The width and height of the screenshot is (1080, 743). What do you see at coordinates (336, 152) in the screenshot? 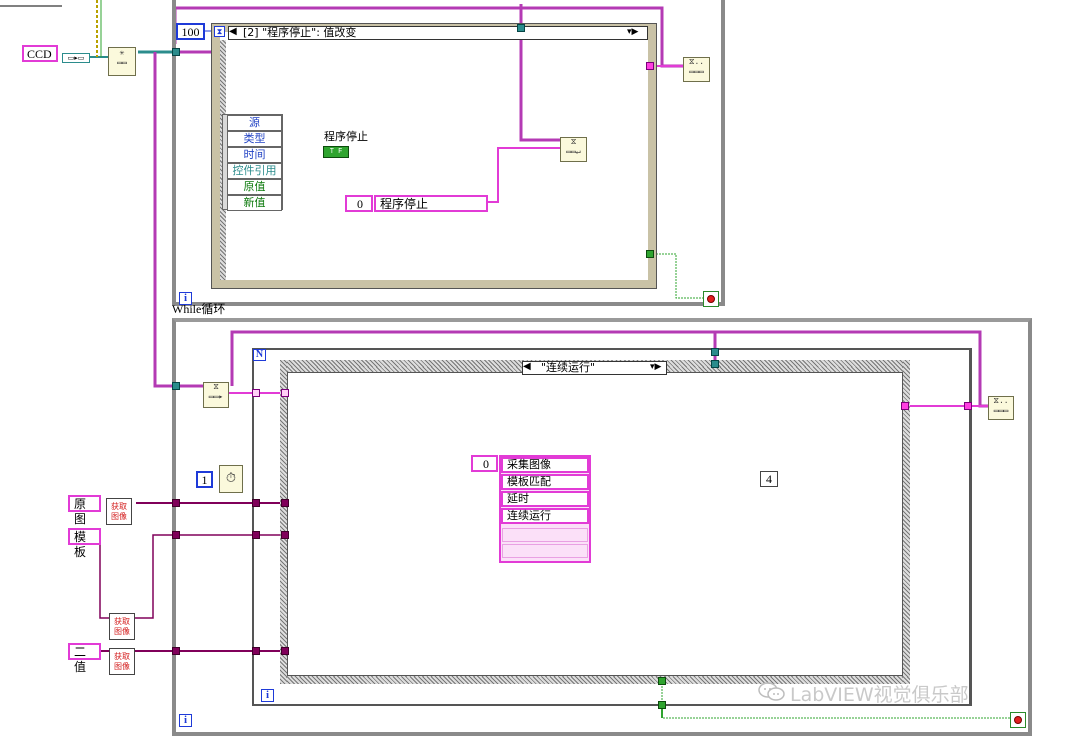
I see `bool-constant: T F` at bounding box center [336, 152].